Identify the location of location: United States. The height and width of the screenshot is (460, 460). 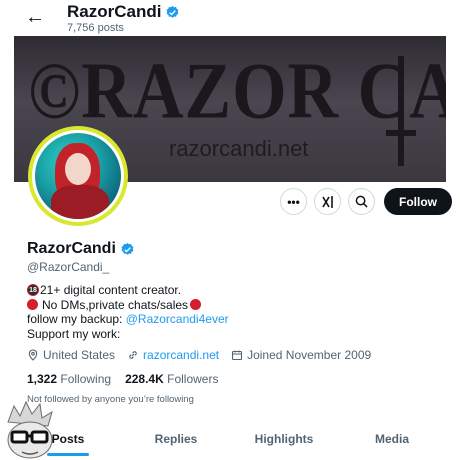
(71, 355).